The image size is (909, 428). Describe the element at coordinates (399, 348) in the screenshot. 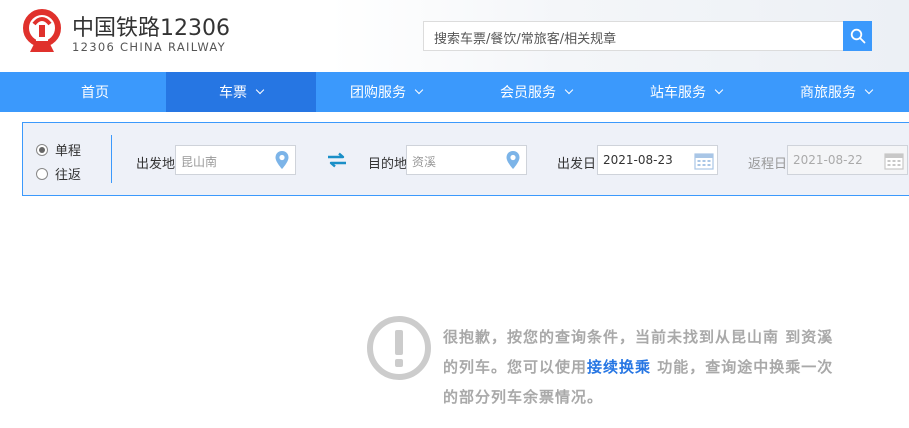

I see `warning-icon` at that location.